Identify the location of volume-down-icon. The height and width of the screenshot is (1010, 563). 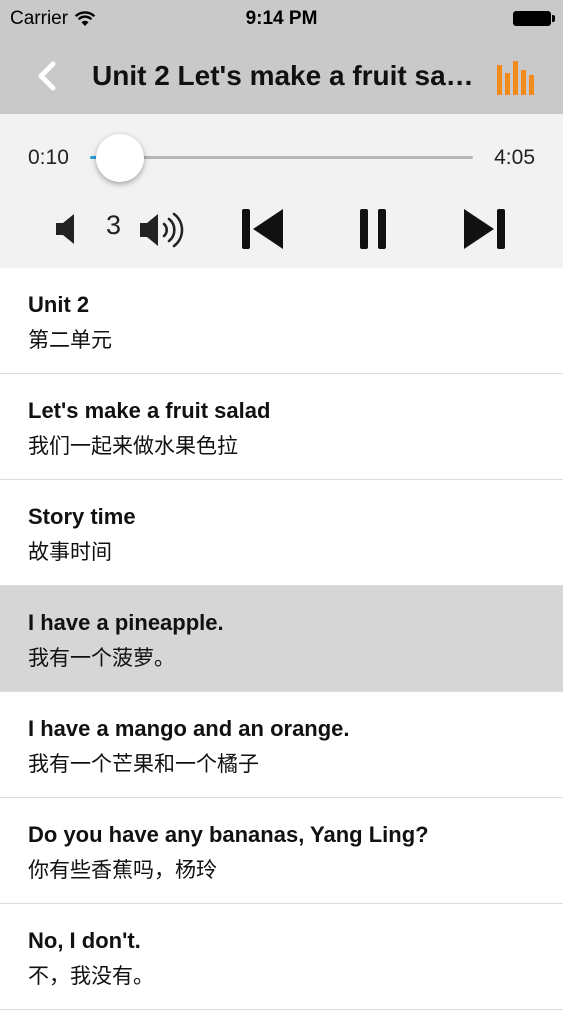
(68, 229).